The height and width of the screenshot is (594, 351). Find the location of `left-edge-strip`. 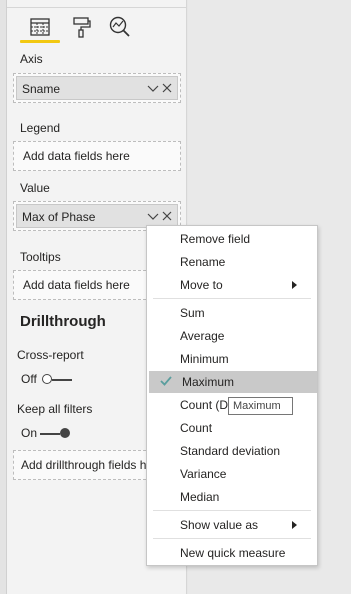

left-edge-strip is located at coordinates (3, 297).